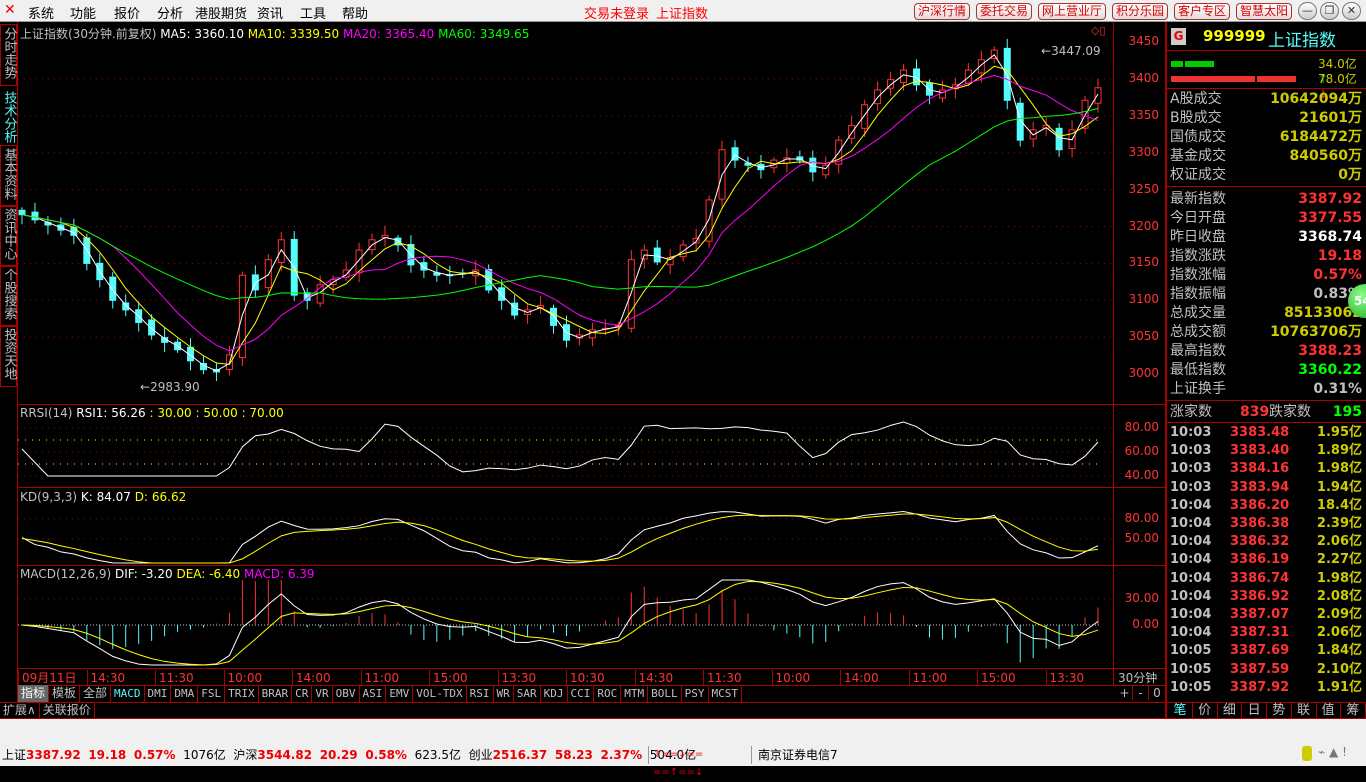 The height and width of the screenshot is (782, 1366). I want to click on indicator-tab: MTM, so click(635, 693).